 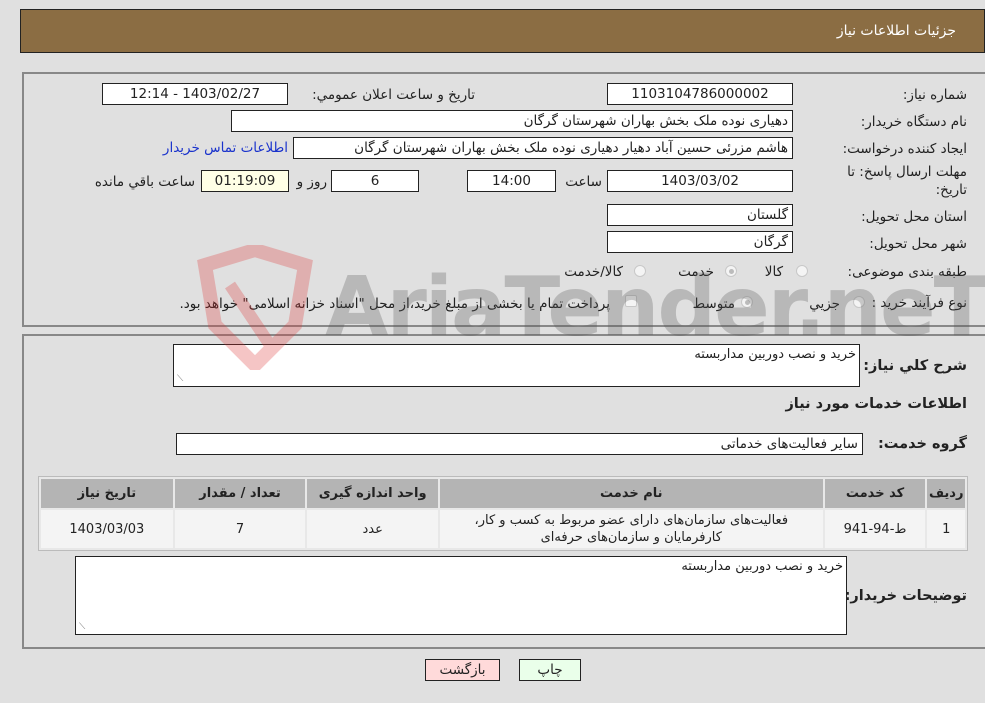 I want to click on category-label: طبقه بندی موضوعی:, so click(x=907, y=272).